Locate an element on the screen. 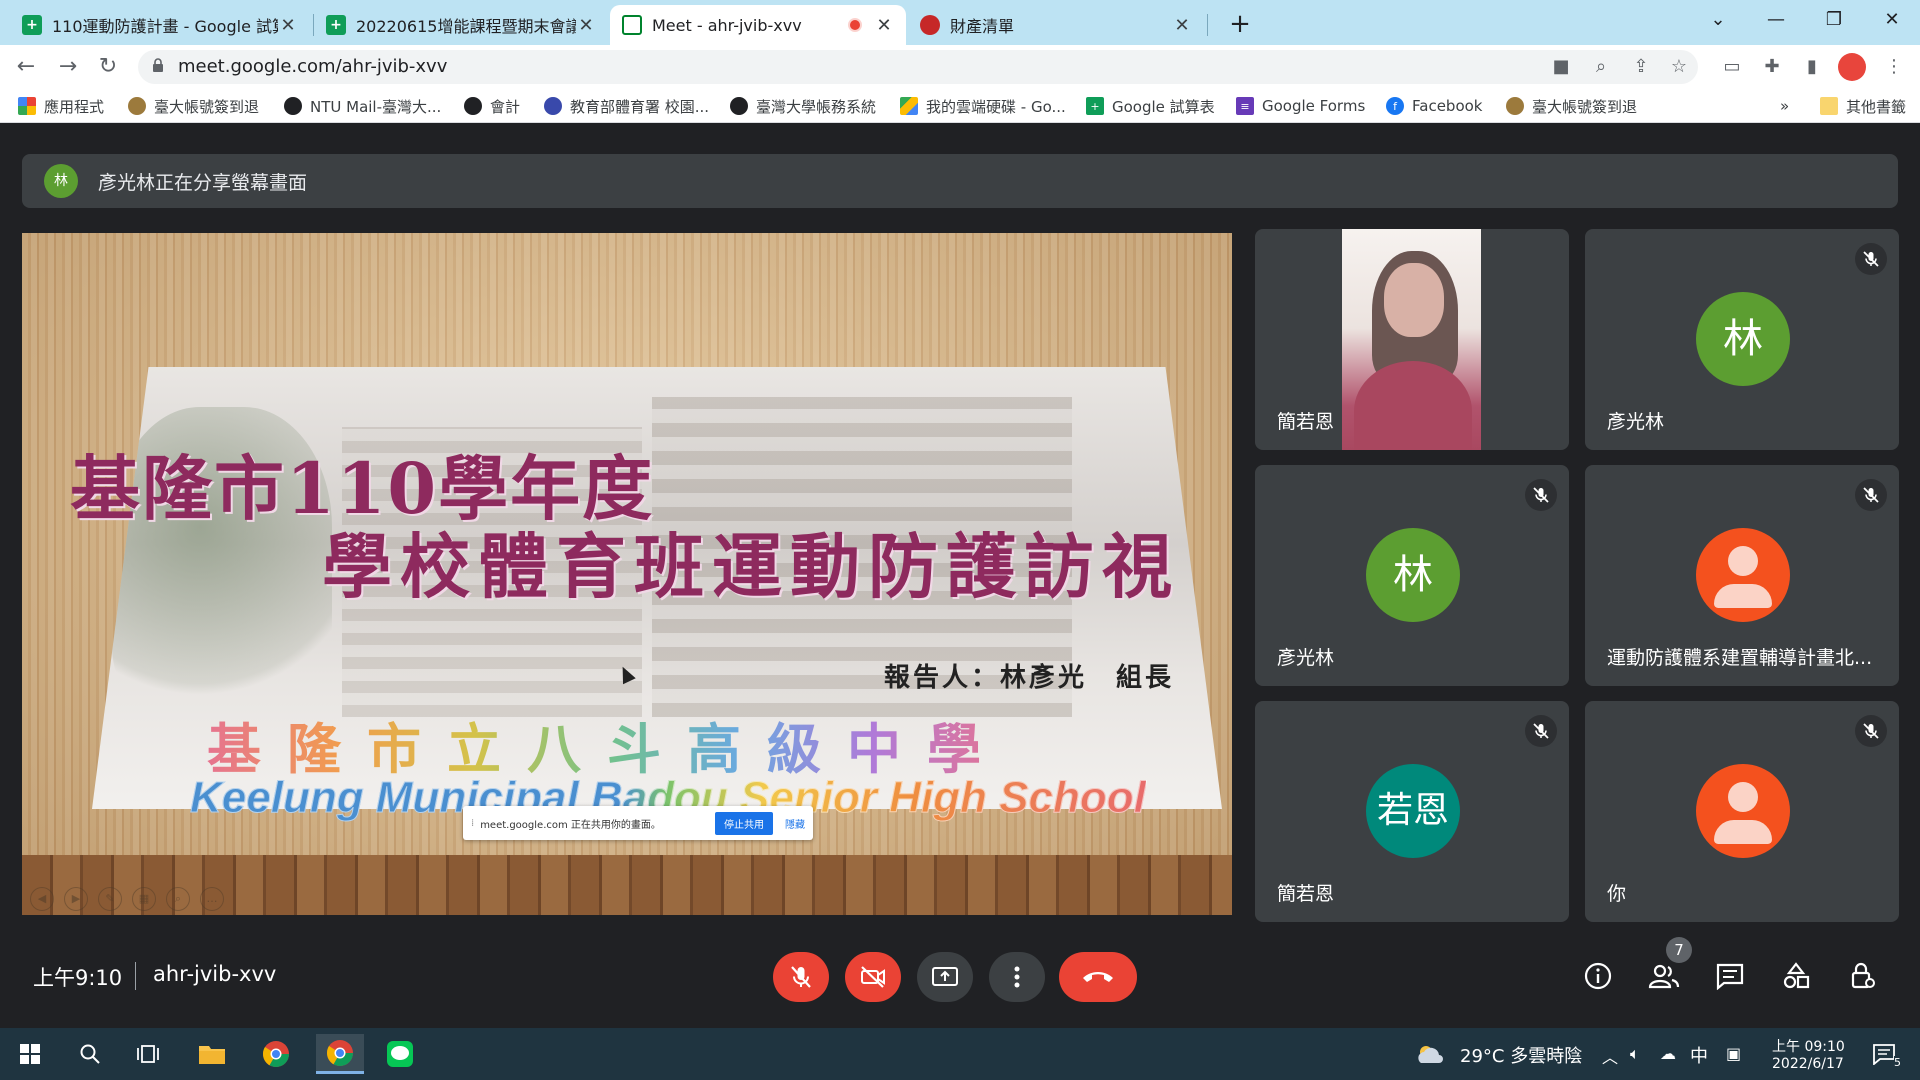  line-app-icon is located at coordinates (400, 1054).